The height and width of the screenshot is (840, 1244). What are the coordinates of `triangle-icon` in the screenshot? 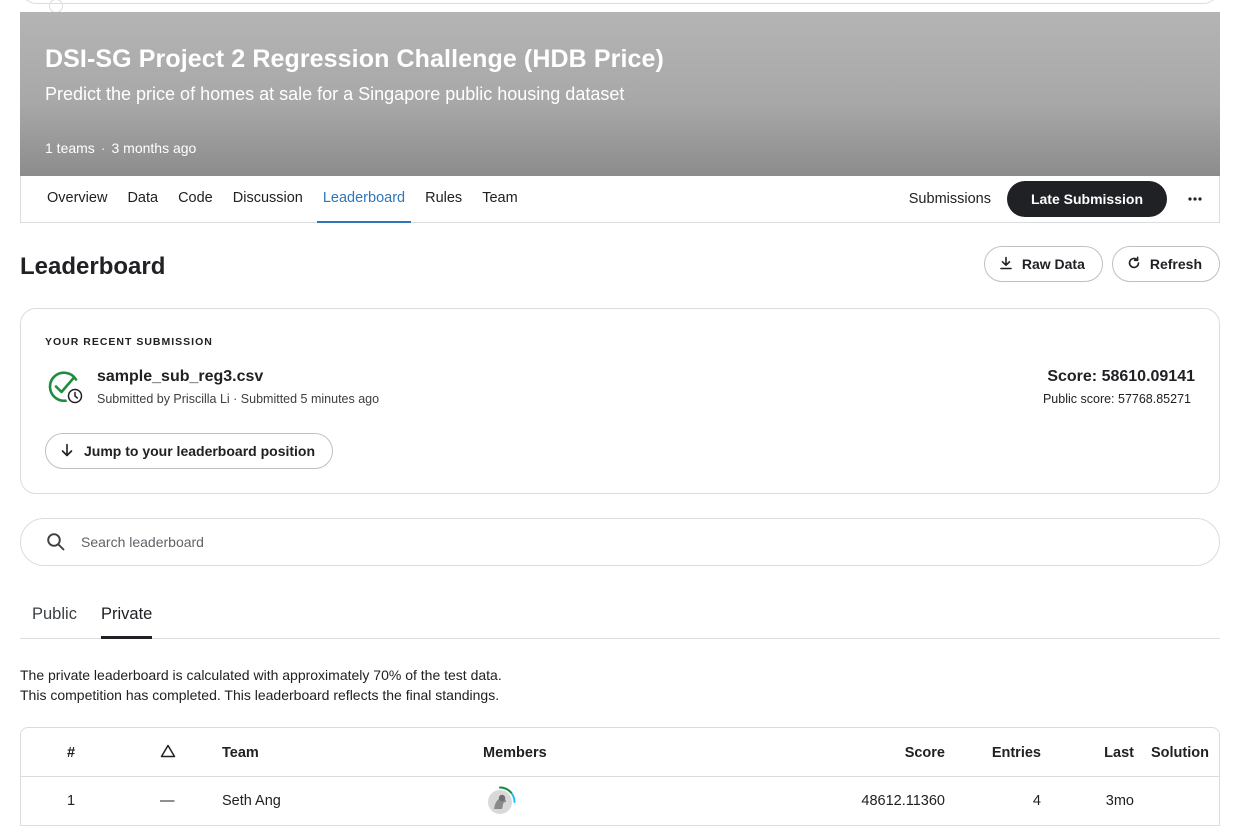 It's located at (168, 751).